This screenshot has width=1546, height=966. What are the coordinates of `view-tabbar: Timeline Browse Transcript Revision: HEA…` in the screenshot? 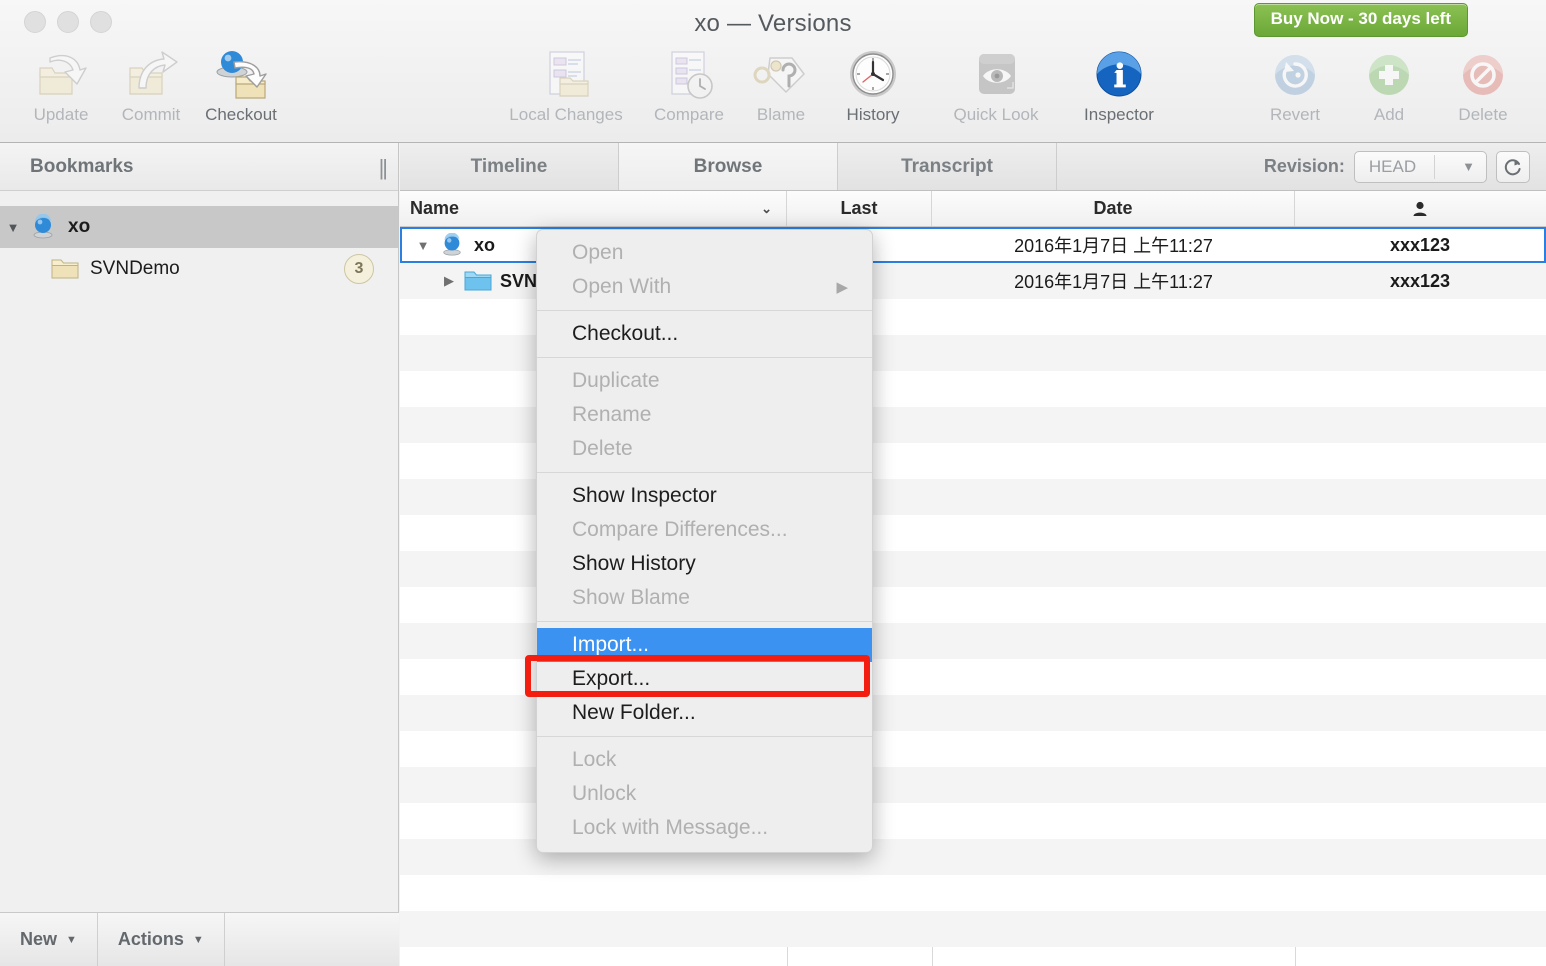 It's located at (973, 167).